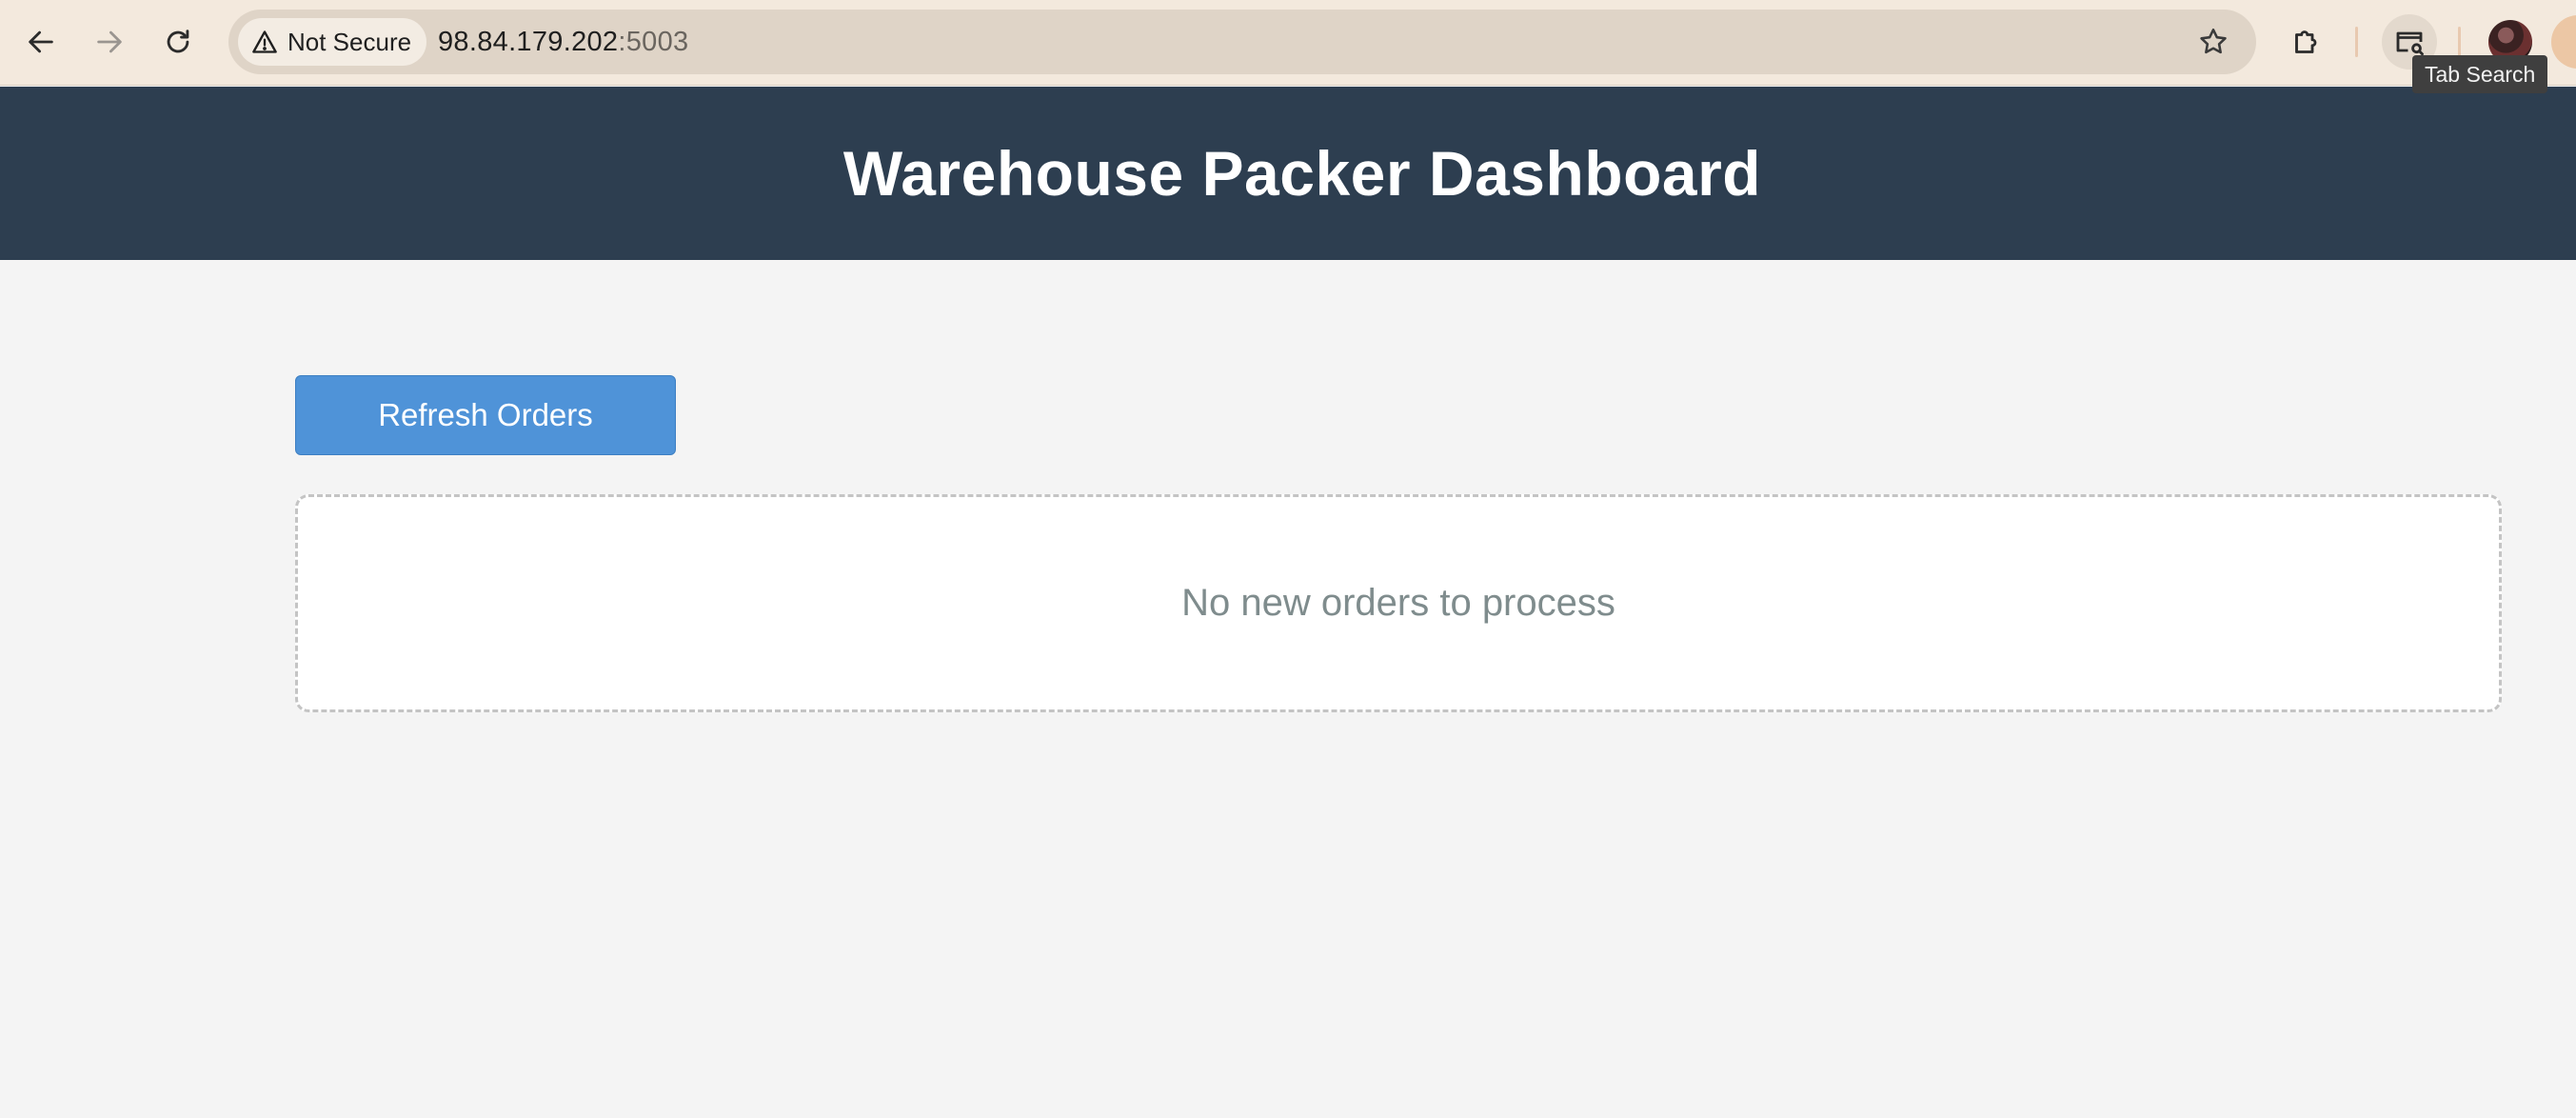  What do you see at coordinates (485, 415) in the screenshot?
I see `refresh-orders-button: Refresh Orders` at bounding box center [485, 415].